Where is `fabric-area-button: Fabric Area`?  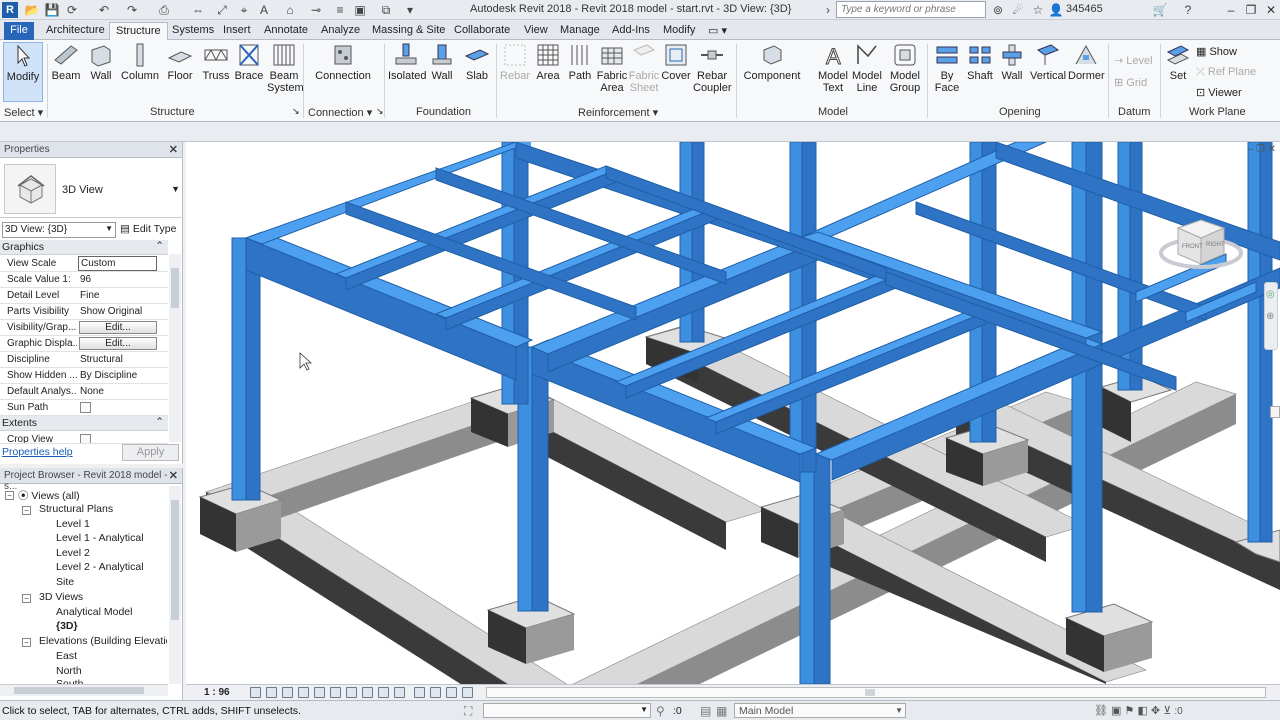 fabric-area-button: Fabric Area is located at coordinates (612, 68).